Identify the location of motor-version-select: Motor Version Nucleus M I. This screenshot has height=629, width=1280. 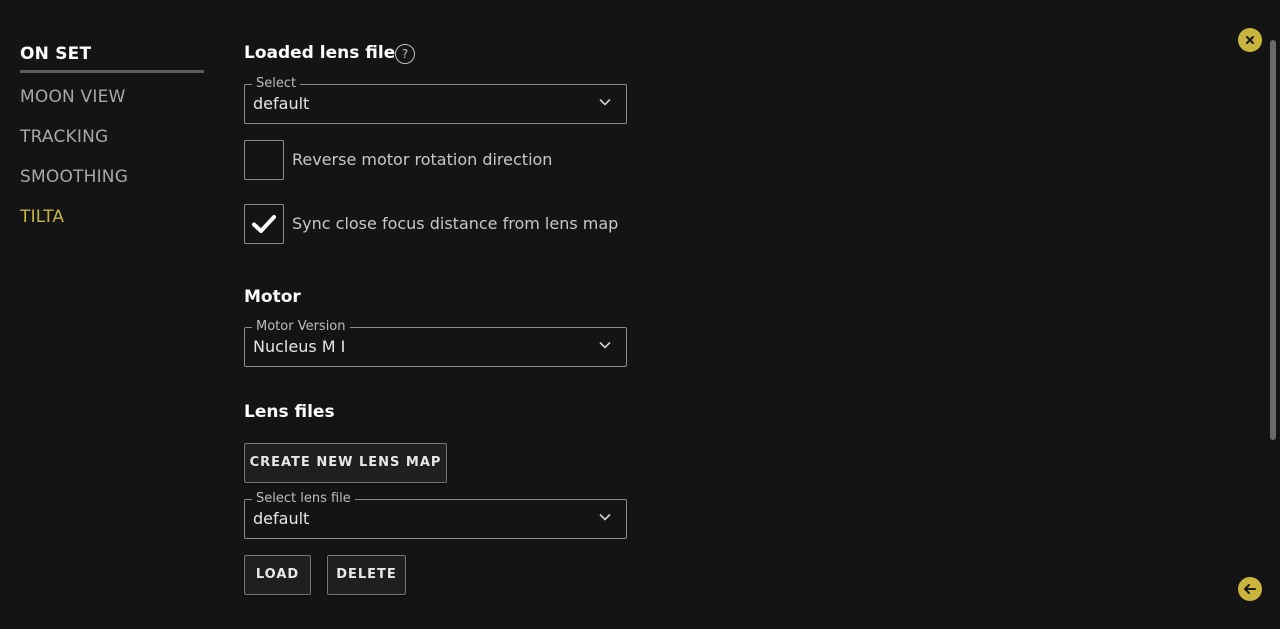
(435, 343).